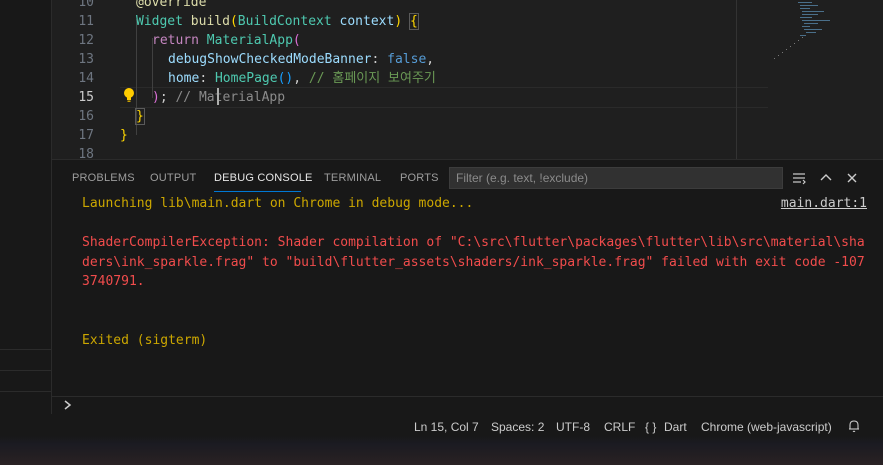 The image size is (883, 465). What do you see at coordinates (446, 427) in the screenshot?
I see `cursor-position: Ln 15, Col 7` at bounding box center [446, 427].